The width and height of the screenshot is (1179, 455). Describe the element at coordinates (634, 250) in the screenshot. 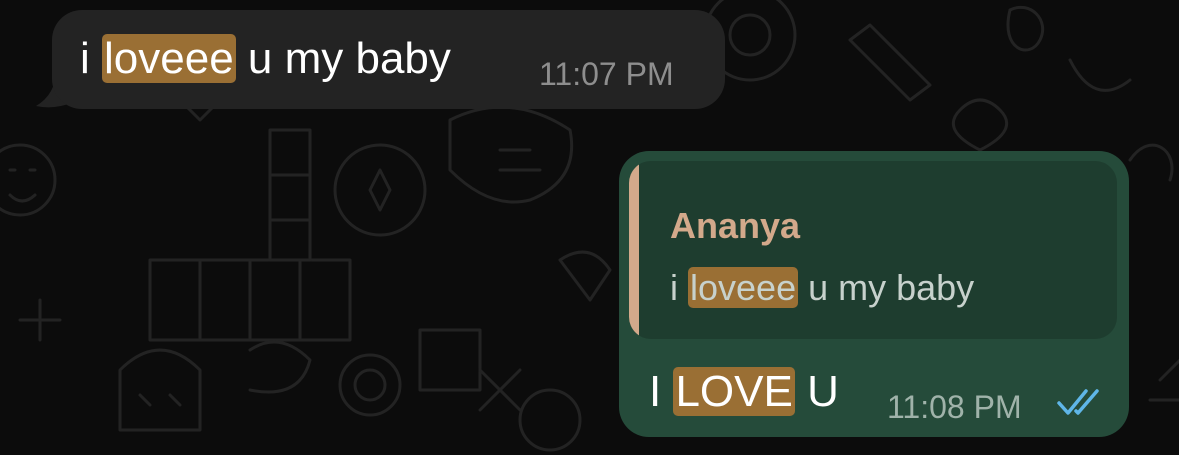

I see `quote-accent-bar` at that location.